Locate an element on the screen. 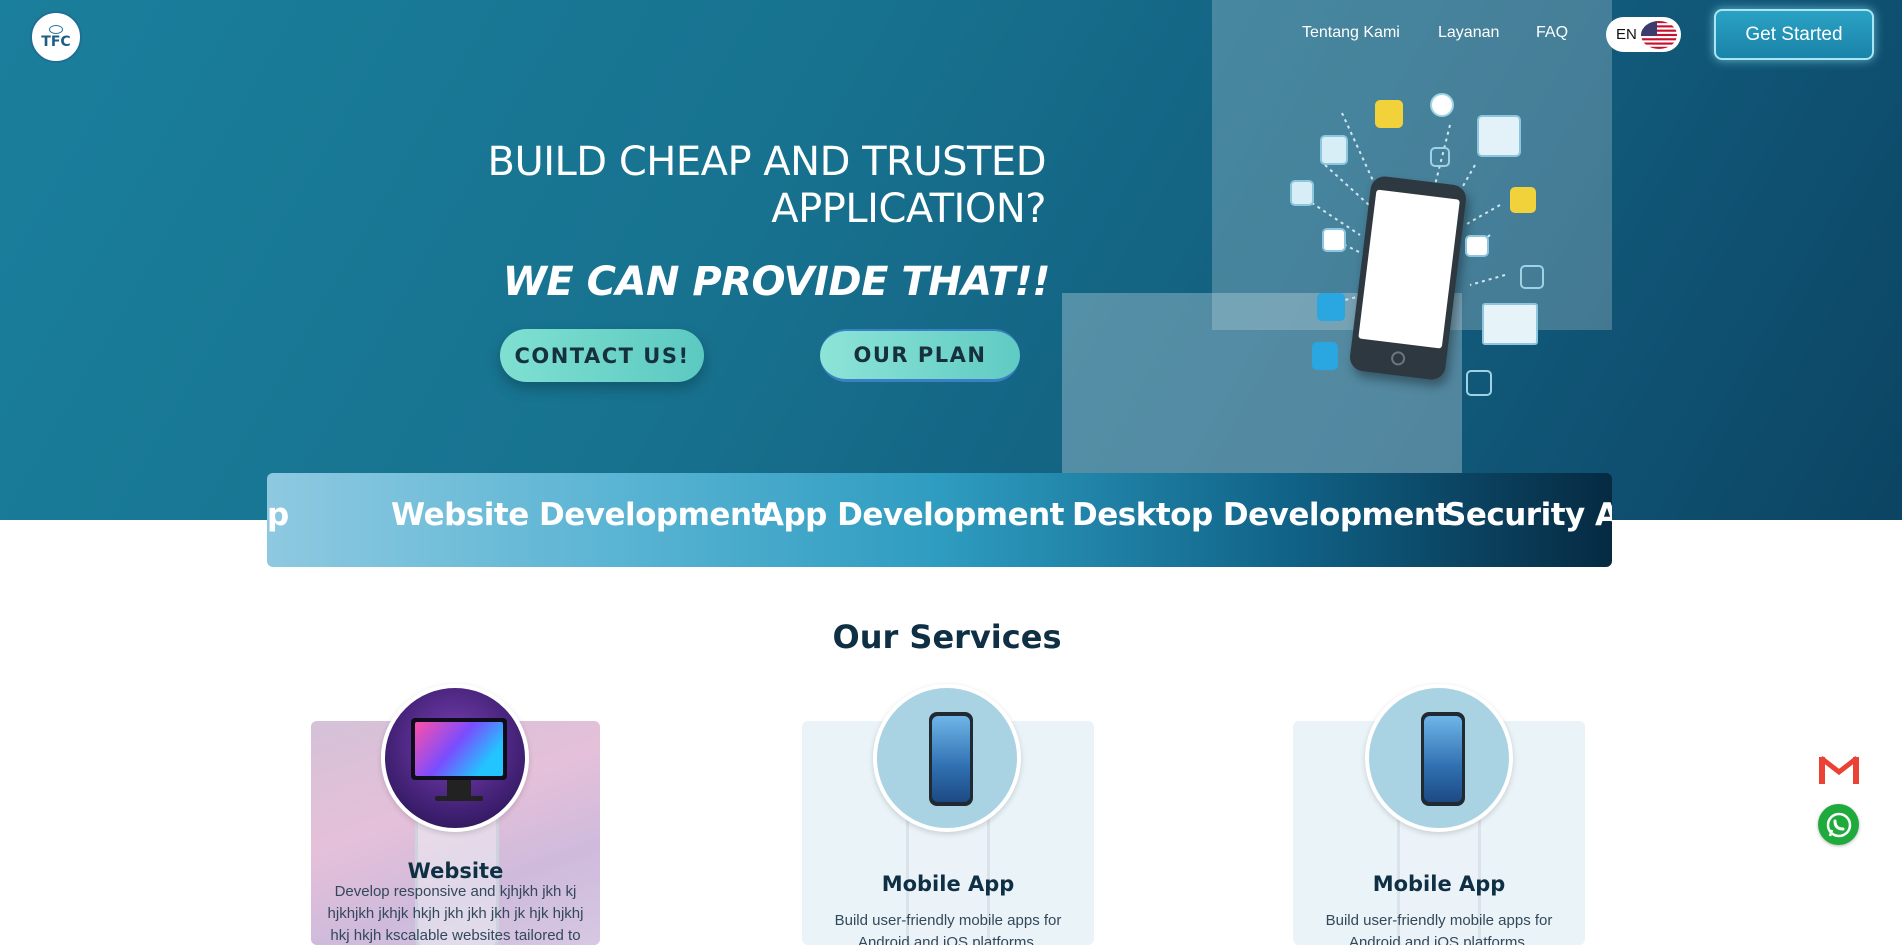  hero-heading-line1: BUILD CHEAP AND TRUSTED is located at coordinates (767, 162).